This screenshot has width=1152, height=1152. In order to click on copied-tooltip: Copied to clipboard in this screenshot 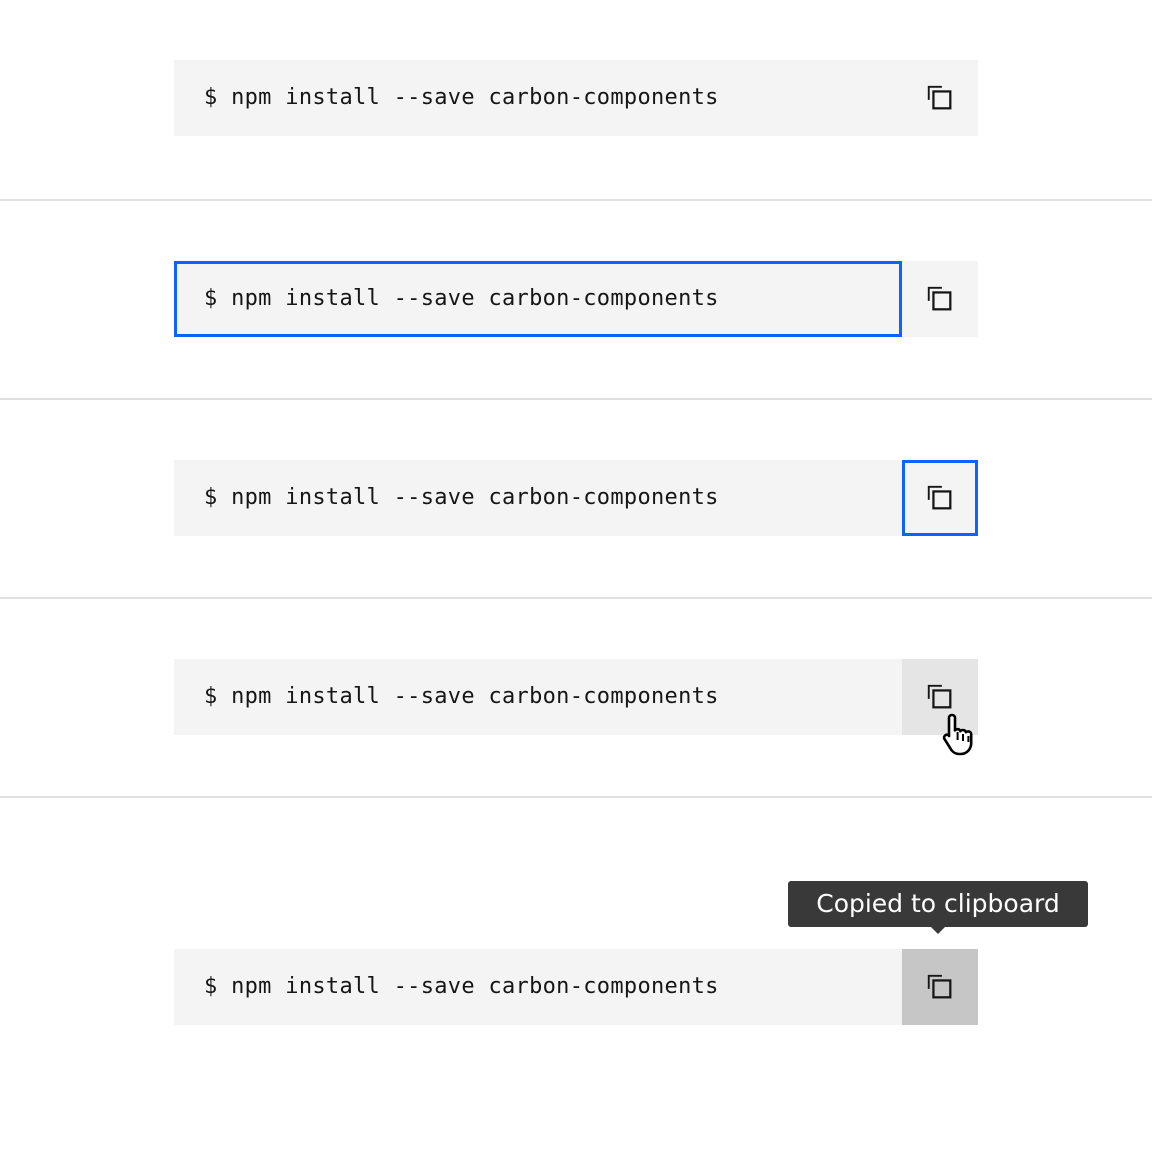, I will do `click(938, 904)`.